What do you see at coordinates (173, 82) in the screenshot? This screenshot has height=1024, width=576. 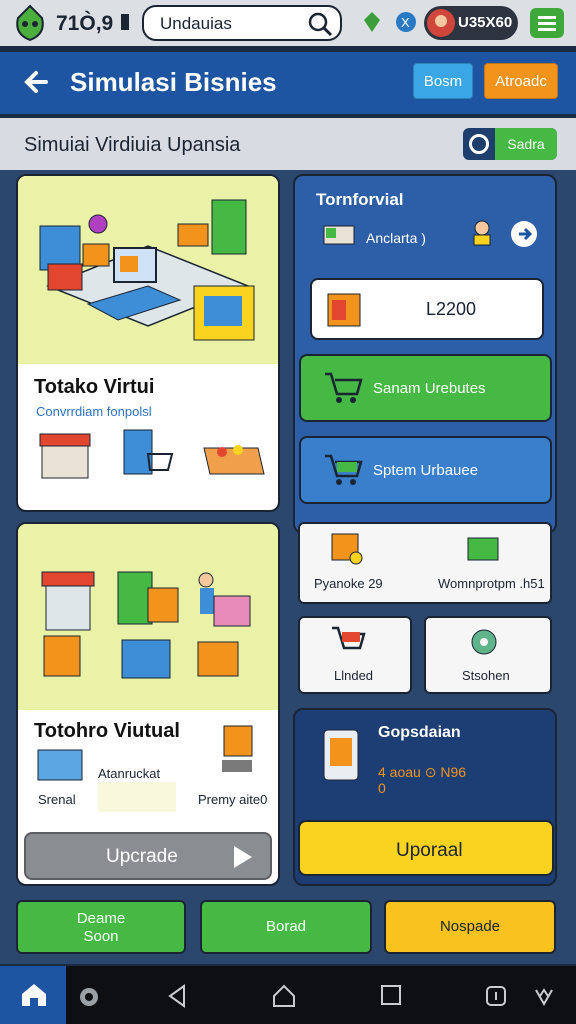 I see `page-title: Simulasi Bisnies` at bounding box center [173, 82].